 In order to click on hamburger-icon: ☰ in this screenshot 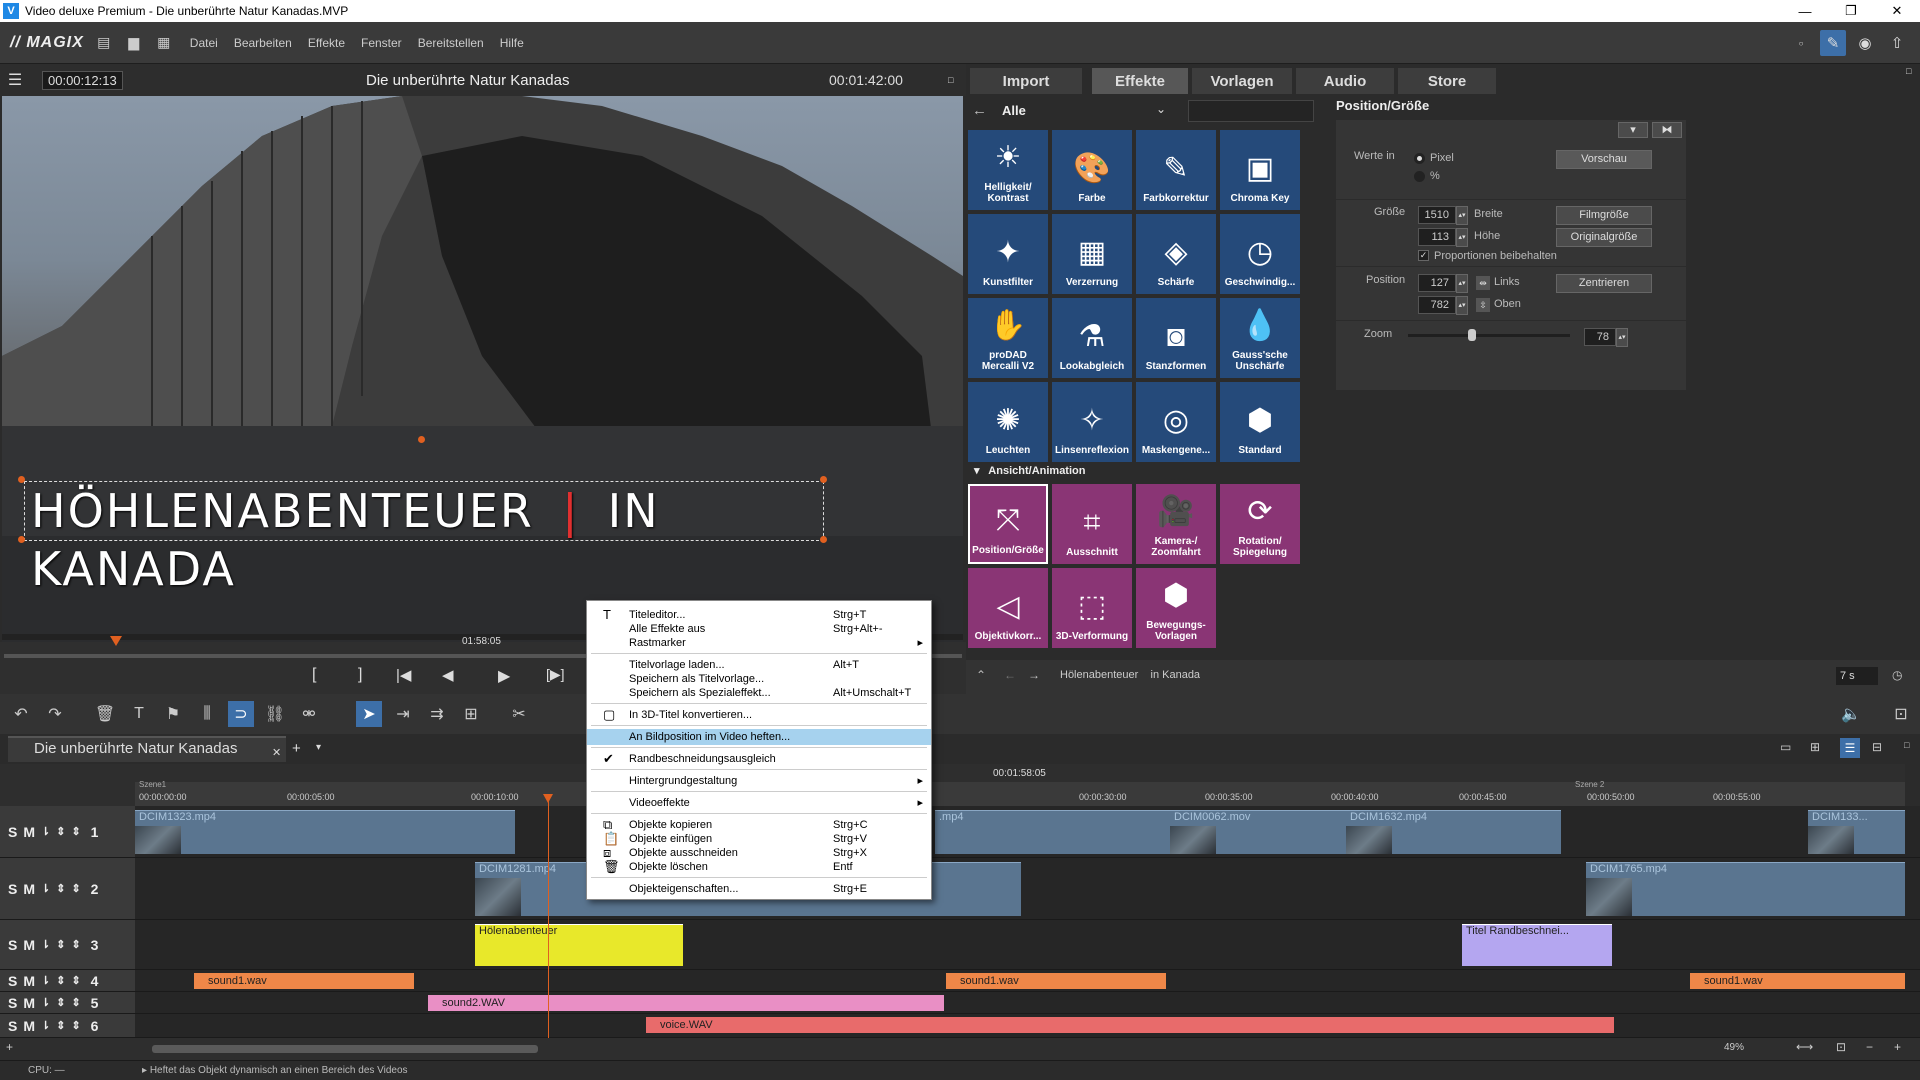, I will do `click(15, 80)`.